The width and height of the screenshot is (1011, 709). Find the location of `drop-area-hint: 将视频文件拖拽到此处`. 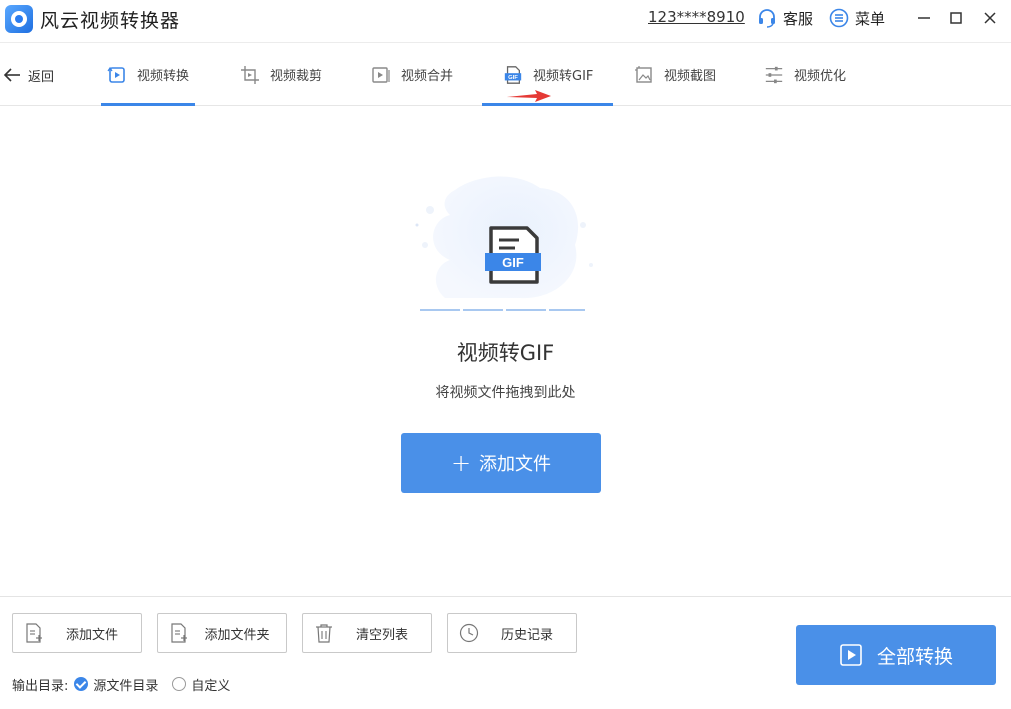

drop-area-hint: 将视频文件拖拽到此处 is located at coordinates (505, 393).